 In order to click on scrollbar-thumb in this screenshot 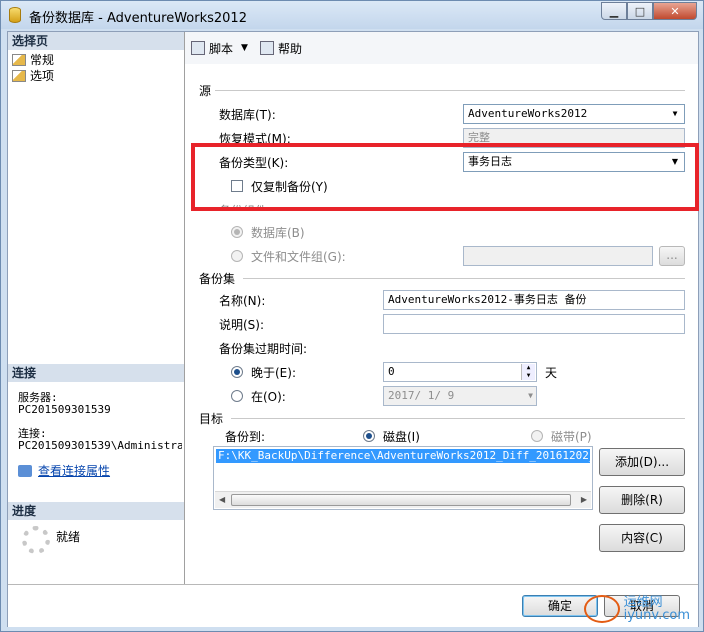, I will do `click(401, 500)`.